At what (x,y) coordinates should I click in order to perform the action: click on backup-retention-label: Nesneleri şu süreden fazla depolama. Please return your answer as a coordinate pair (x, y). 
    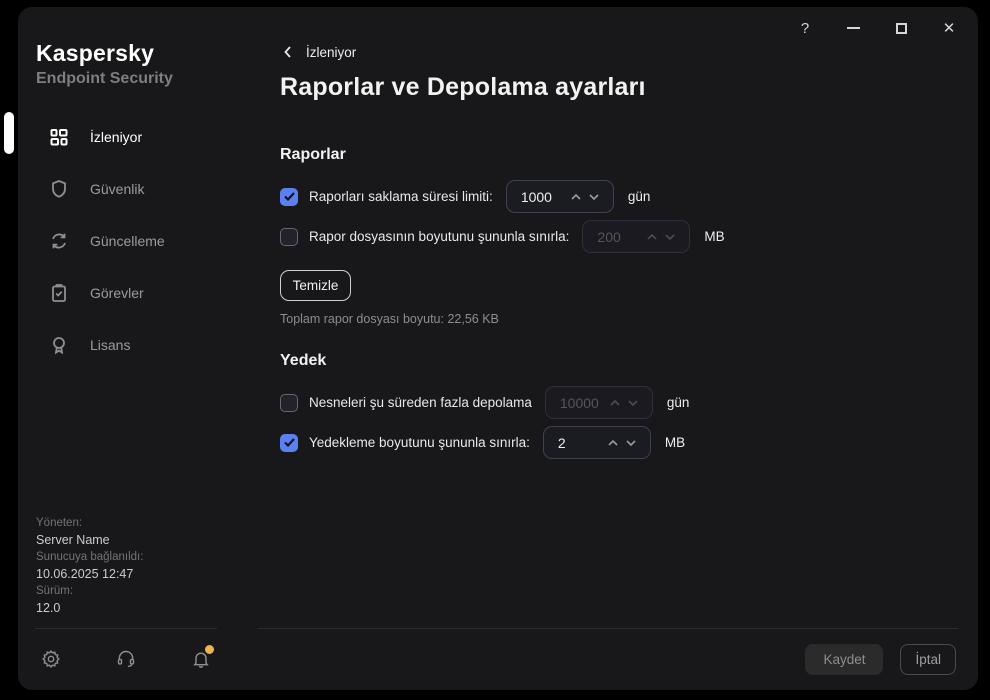
    Looking at the image, I should click on (420, 402).